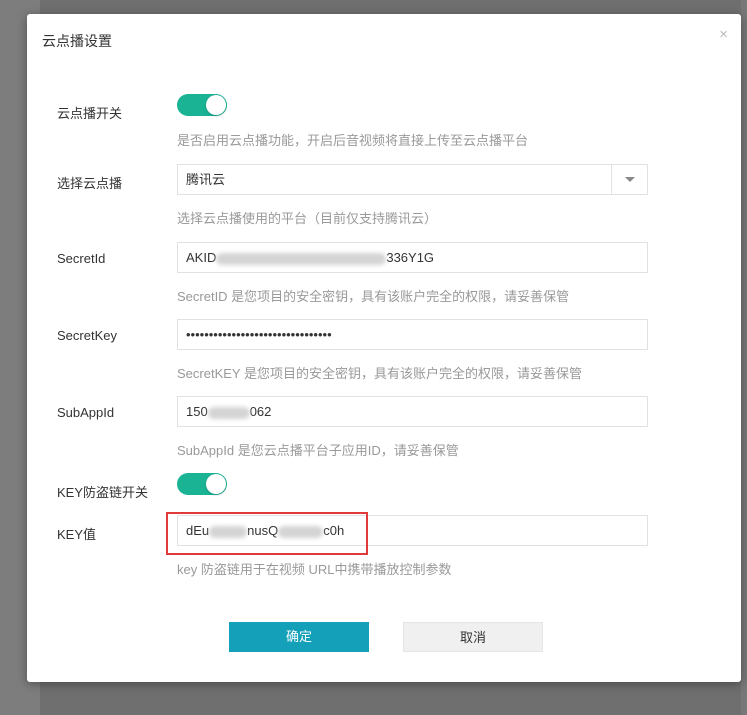 This screenshot has height=715, width=747. What do you see at coordinates (81, 258) in the screenshot?
I see `secret-id-label: SecretId` at bounding box center [81, 258].